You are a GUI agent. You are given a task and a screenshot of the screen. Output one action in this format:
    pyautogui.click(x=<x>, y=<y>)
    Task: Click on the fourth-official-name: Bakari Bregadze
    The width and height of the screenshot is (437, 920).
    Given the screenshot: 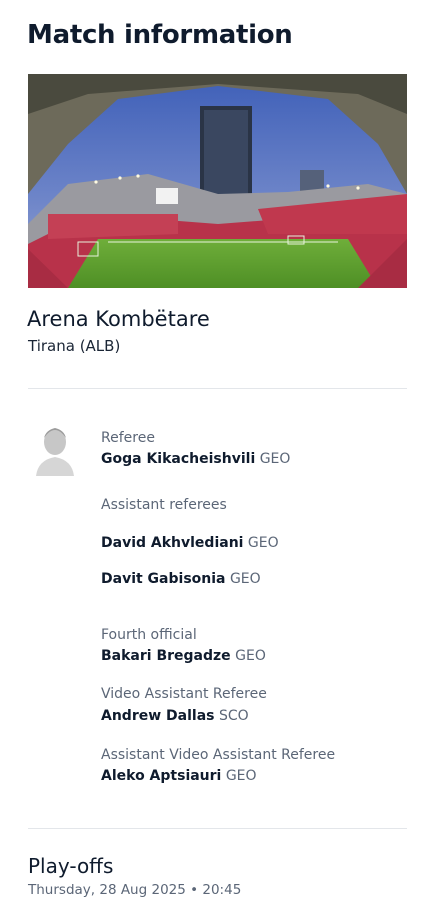 What is the action you would take?
    pyautogui.click(x=166, y=656)
    